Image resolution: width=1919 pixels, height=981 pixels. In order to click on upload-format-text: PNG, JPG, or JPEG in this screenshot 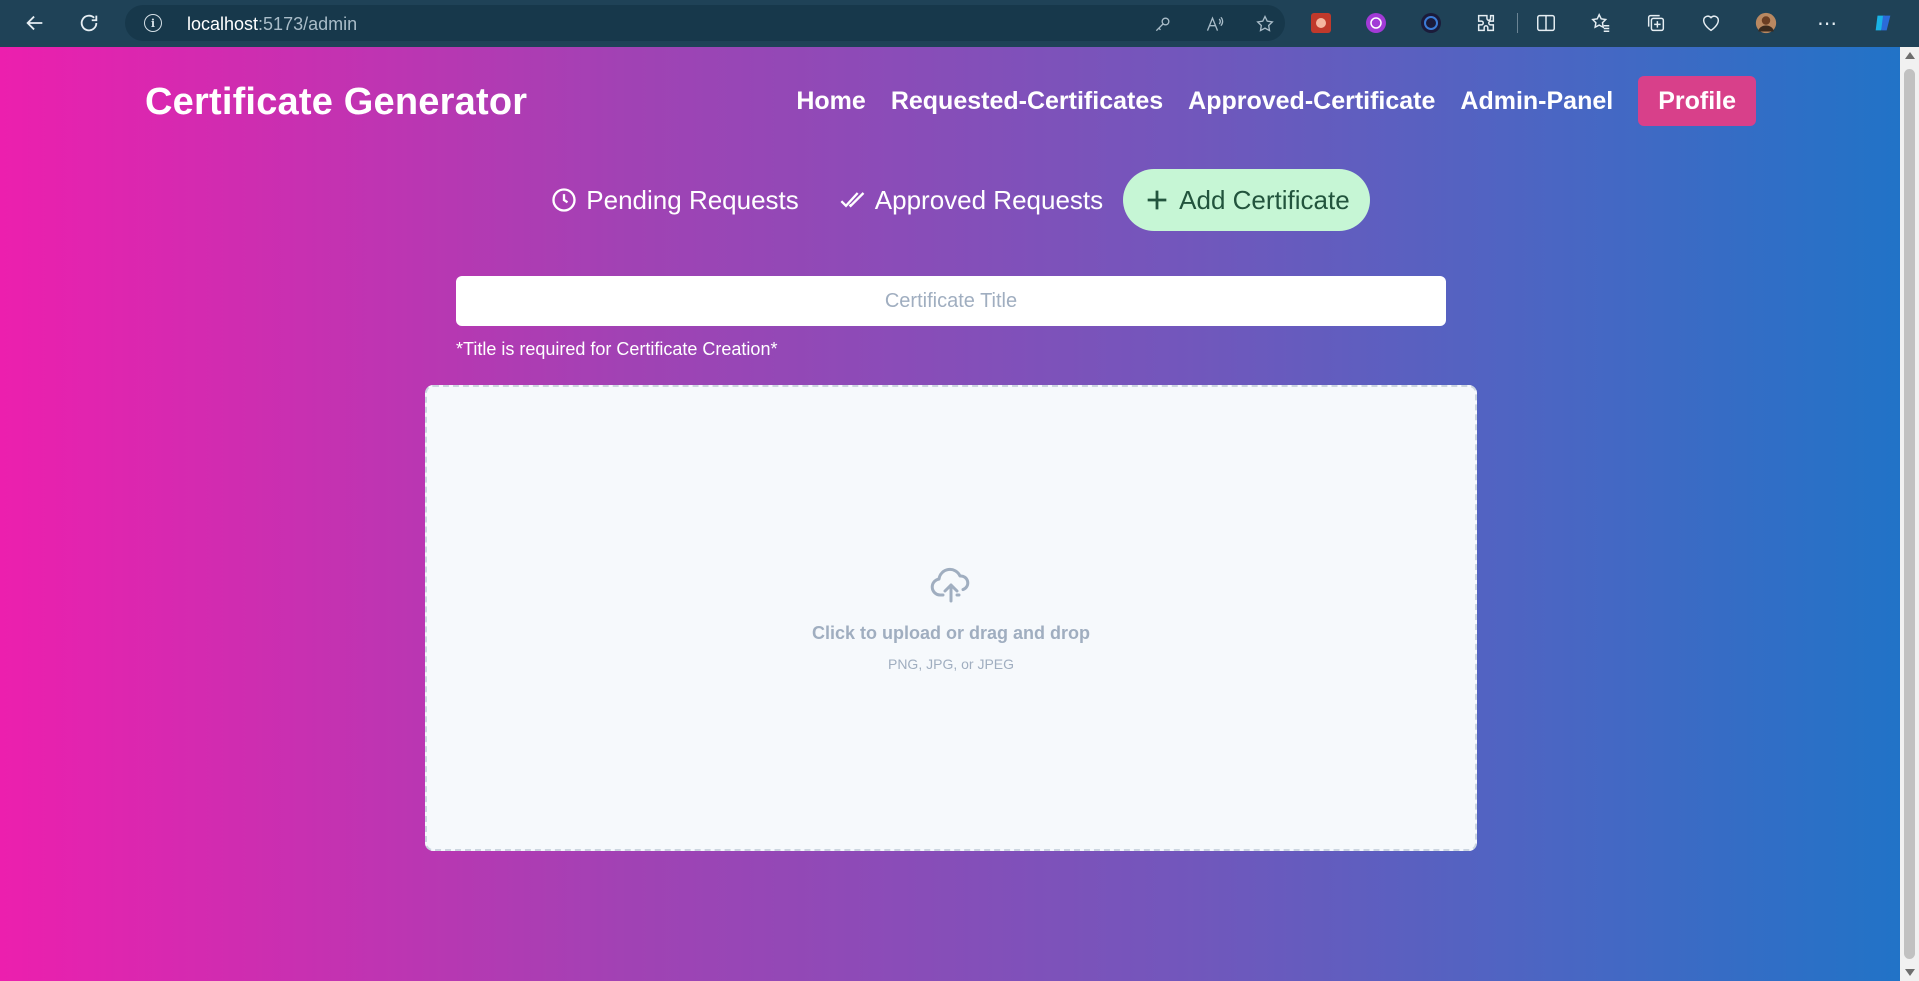, I will do `click(951, 663)`.